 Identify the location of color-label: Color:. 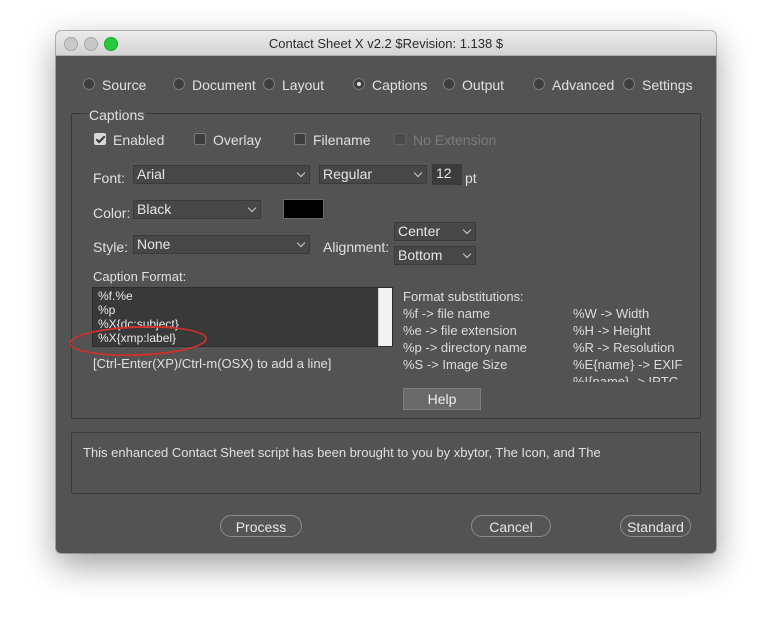
(112, 213).